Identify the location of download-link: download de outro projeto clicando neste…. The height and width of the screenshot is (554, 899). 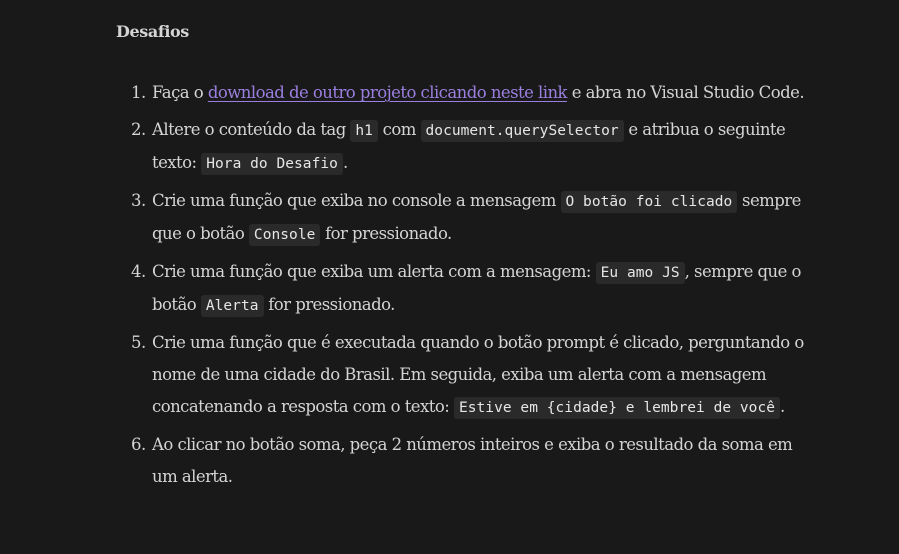
(388, 92).